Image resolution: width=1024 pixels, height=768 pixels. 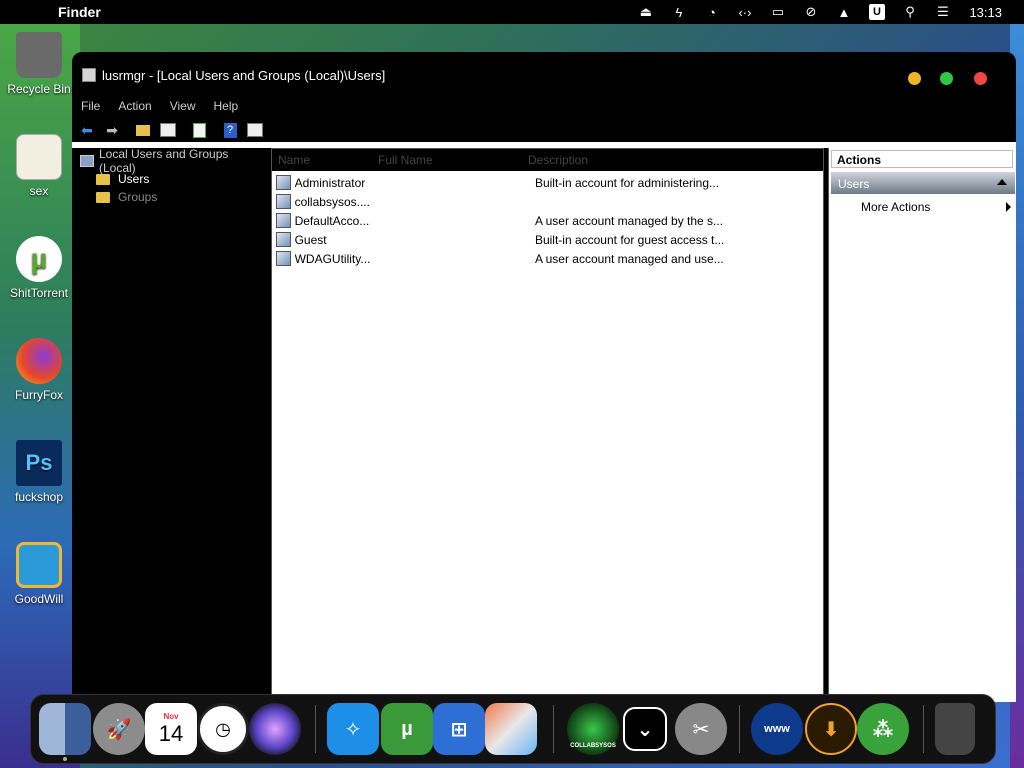 I want to click on dock-chevron-down-icon: ⌄, so click(x=645, y=729).